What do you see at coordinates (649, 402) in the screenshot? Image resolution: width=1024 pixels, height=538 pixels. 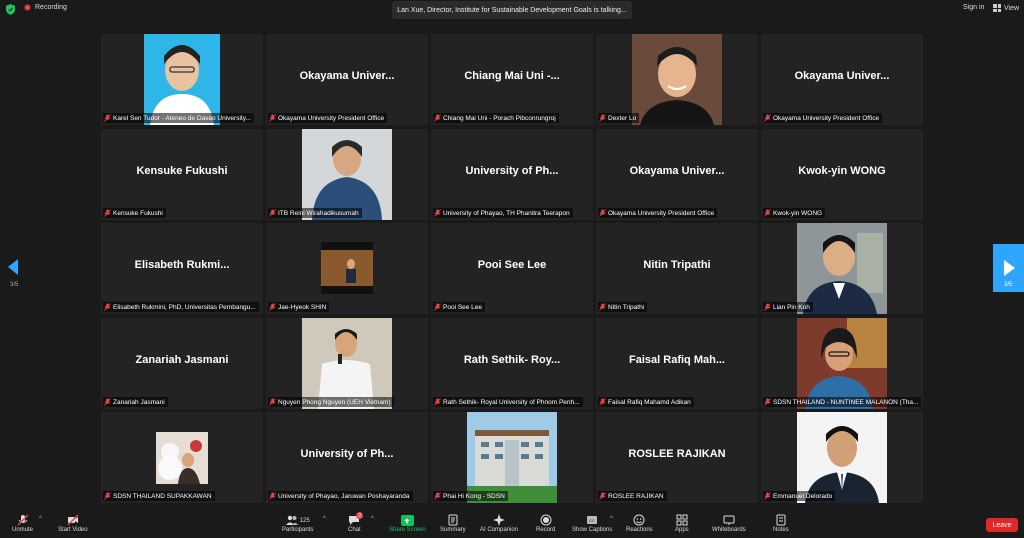 I see `participant-name: Faisal Rafiq Mahamd Adikan` at bounding box center [649, 402].